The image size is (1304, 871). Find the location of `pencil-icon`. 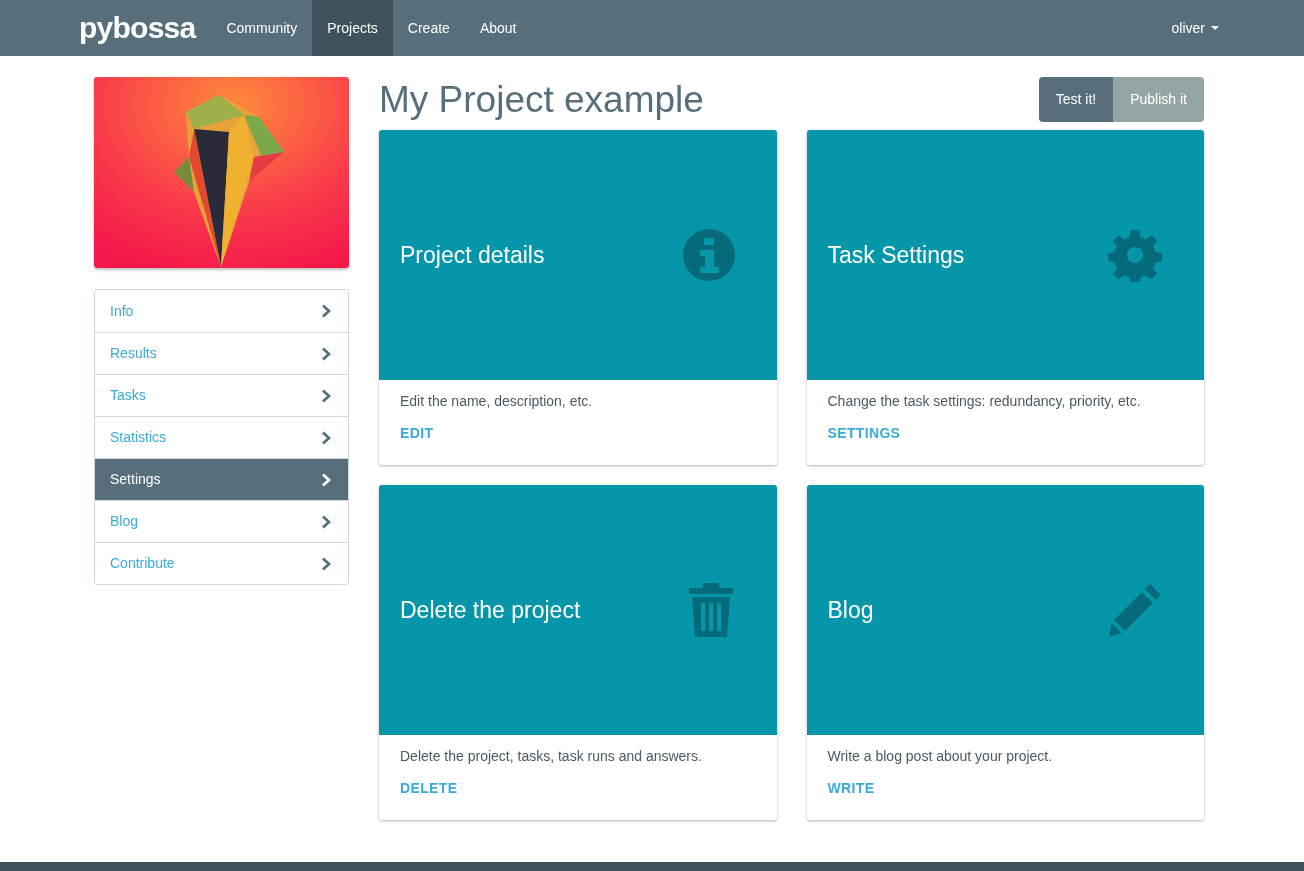

pencil-icon is located at coordinates (1135, 610).